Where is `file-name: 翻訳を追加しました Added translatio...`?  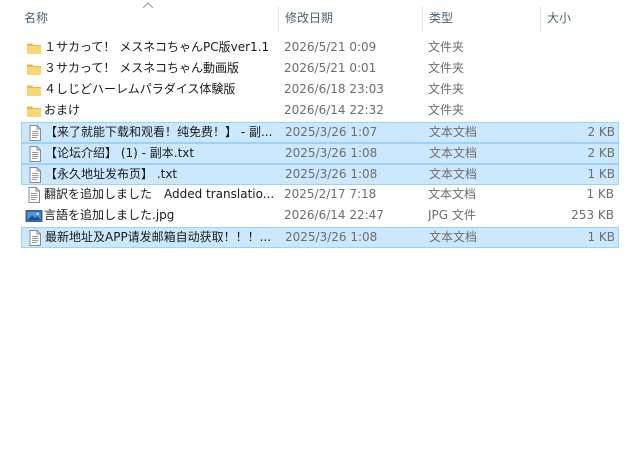 file-name: 翻訳を追加しました Added translatio... is located at coordinates (160, 194).